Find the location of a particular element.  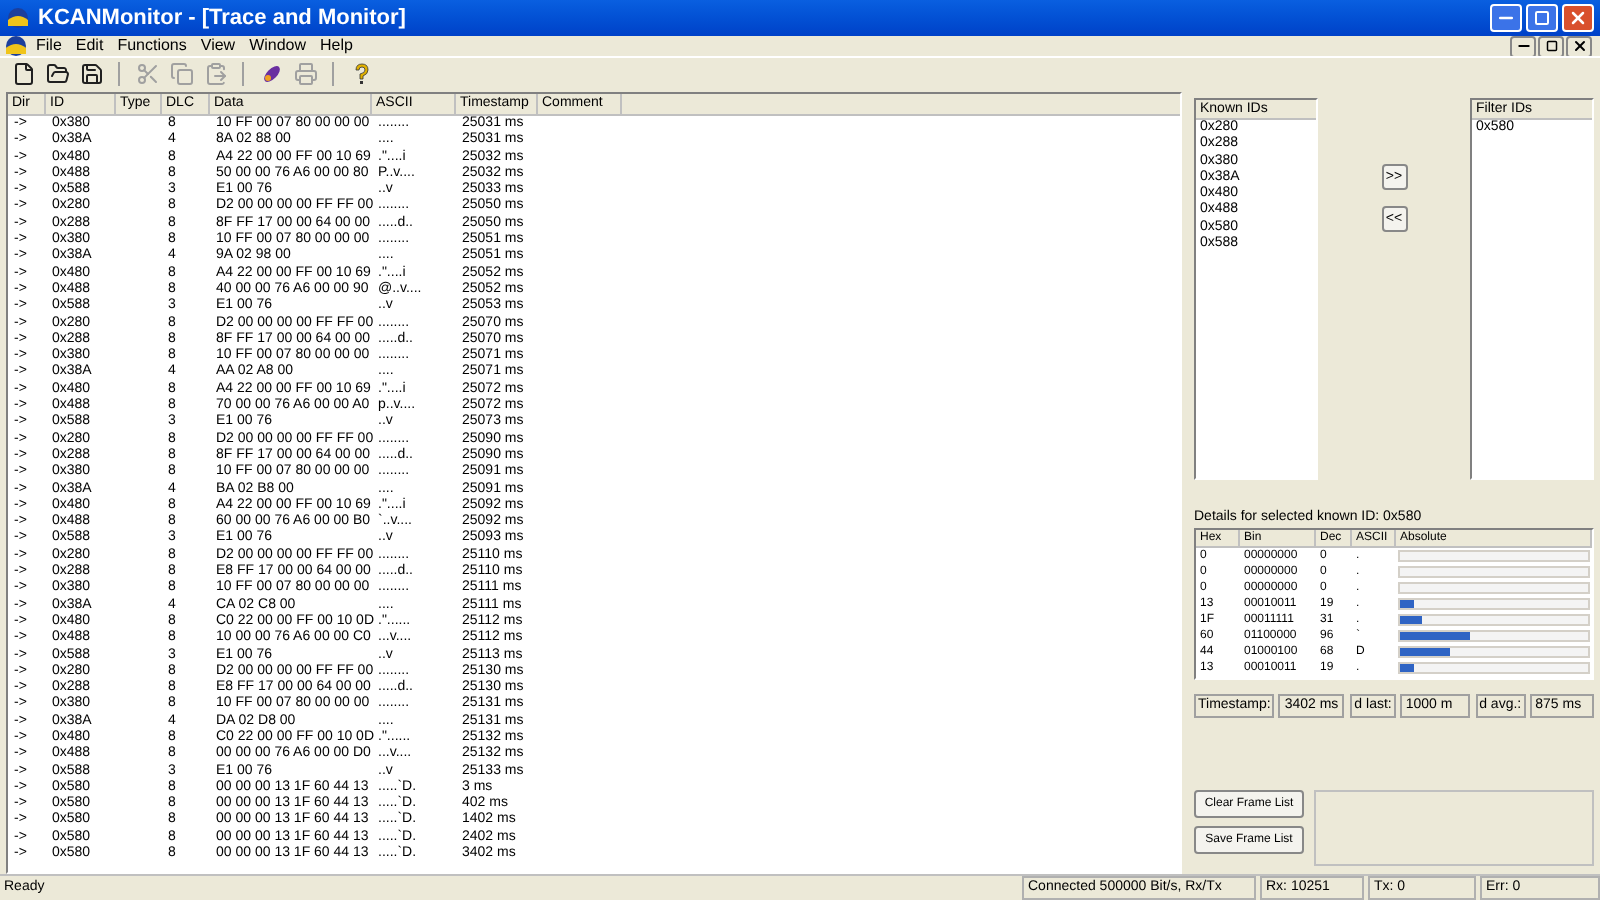

folder-icon is located at coordinates (57, 73).